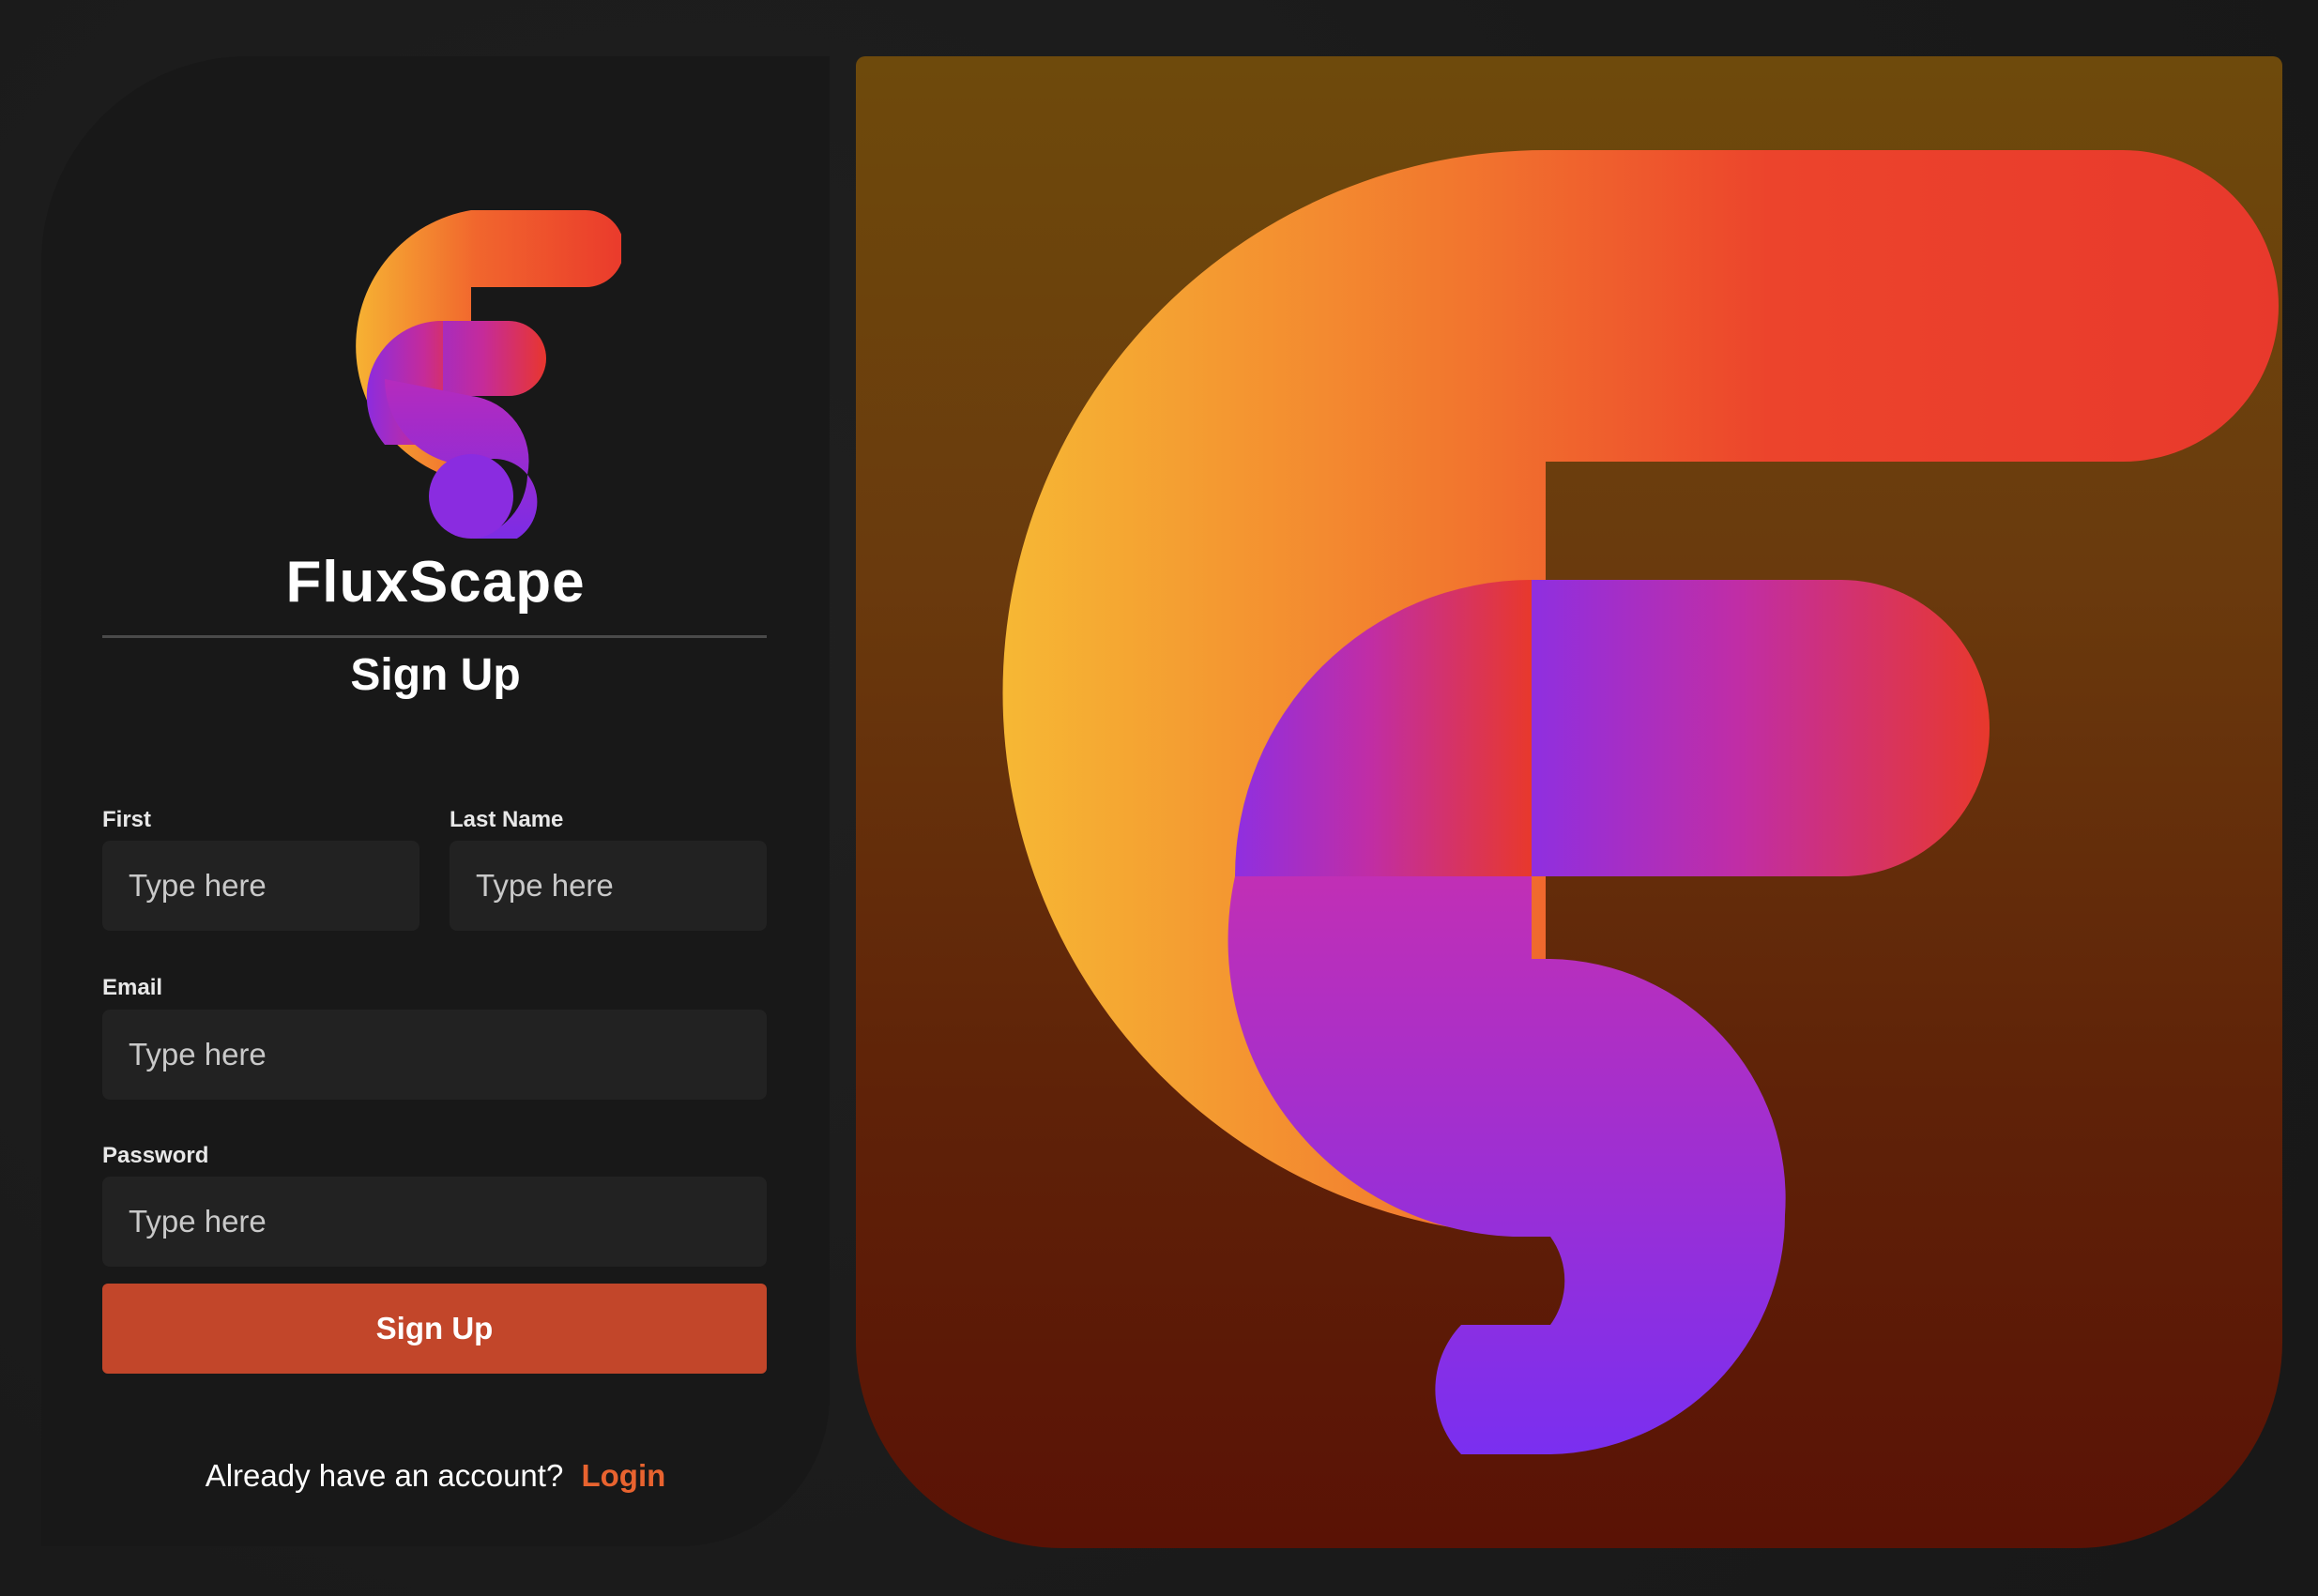  Describe the element at coordinates (435, 1329) in the screenshot. I see `sign-up-button: Sign Up` at that location.